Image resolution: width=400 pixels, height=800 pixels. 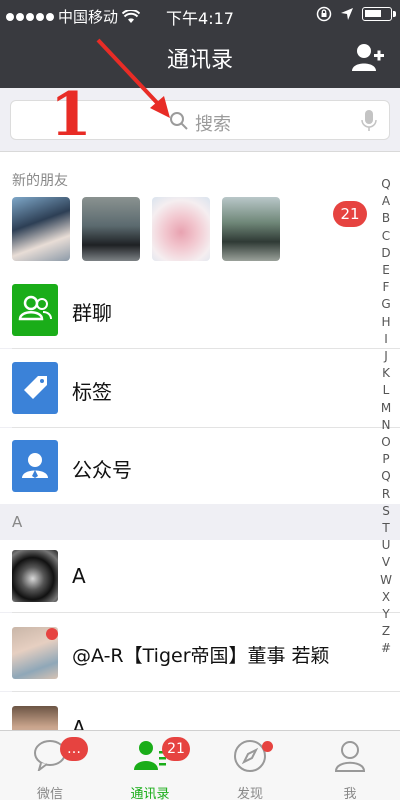 What do you see at coordinates (386, 270) in the screenshot?
I see `index-letter: E` at bounding box center [386, 270].